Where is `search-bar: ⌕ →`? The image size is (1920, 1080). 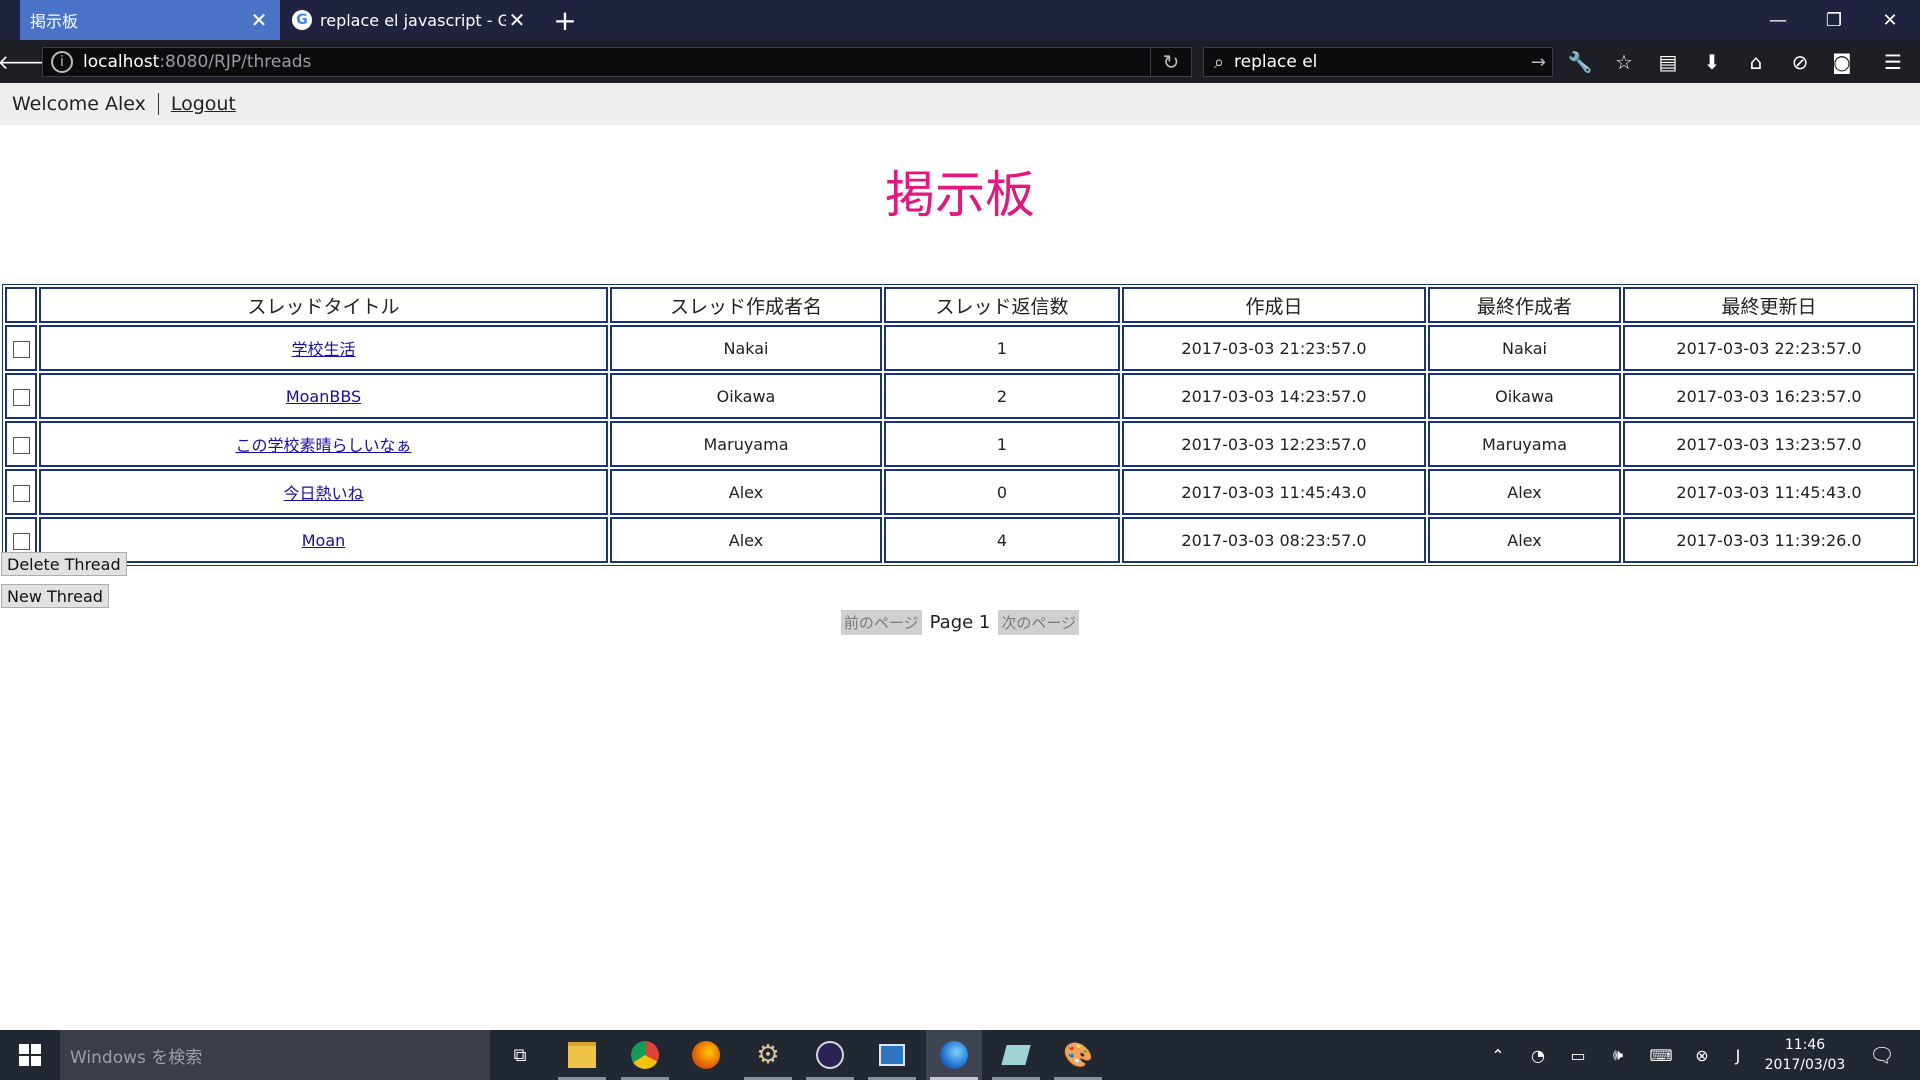
search-bar: ⌕ → is located at coordinates (1378, 62).